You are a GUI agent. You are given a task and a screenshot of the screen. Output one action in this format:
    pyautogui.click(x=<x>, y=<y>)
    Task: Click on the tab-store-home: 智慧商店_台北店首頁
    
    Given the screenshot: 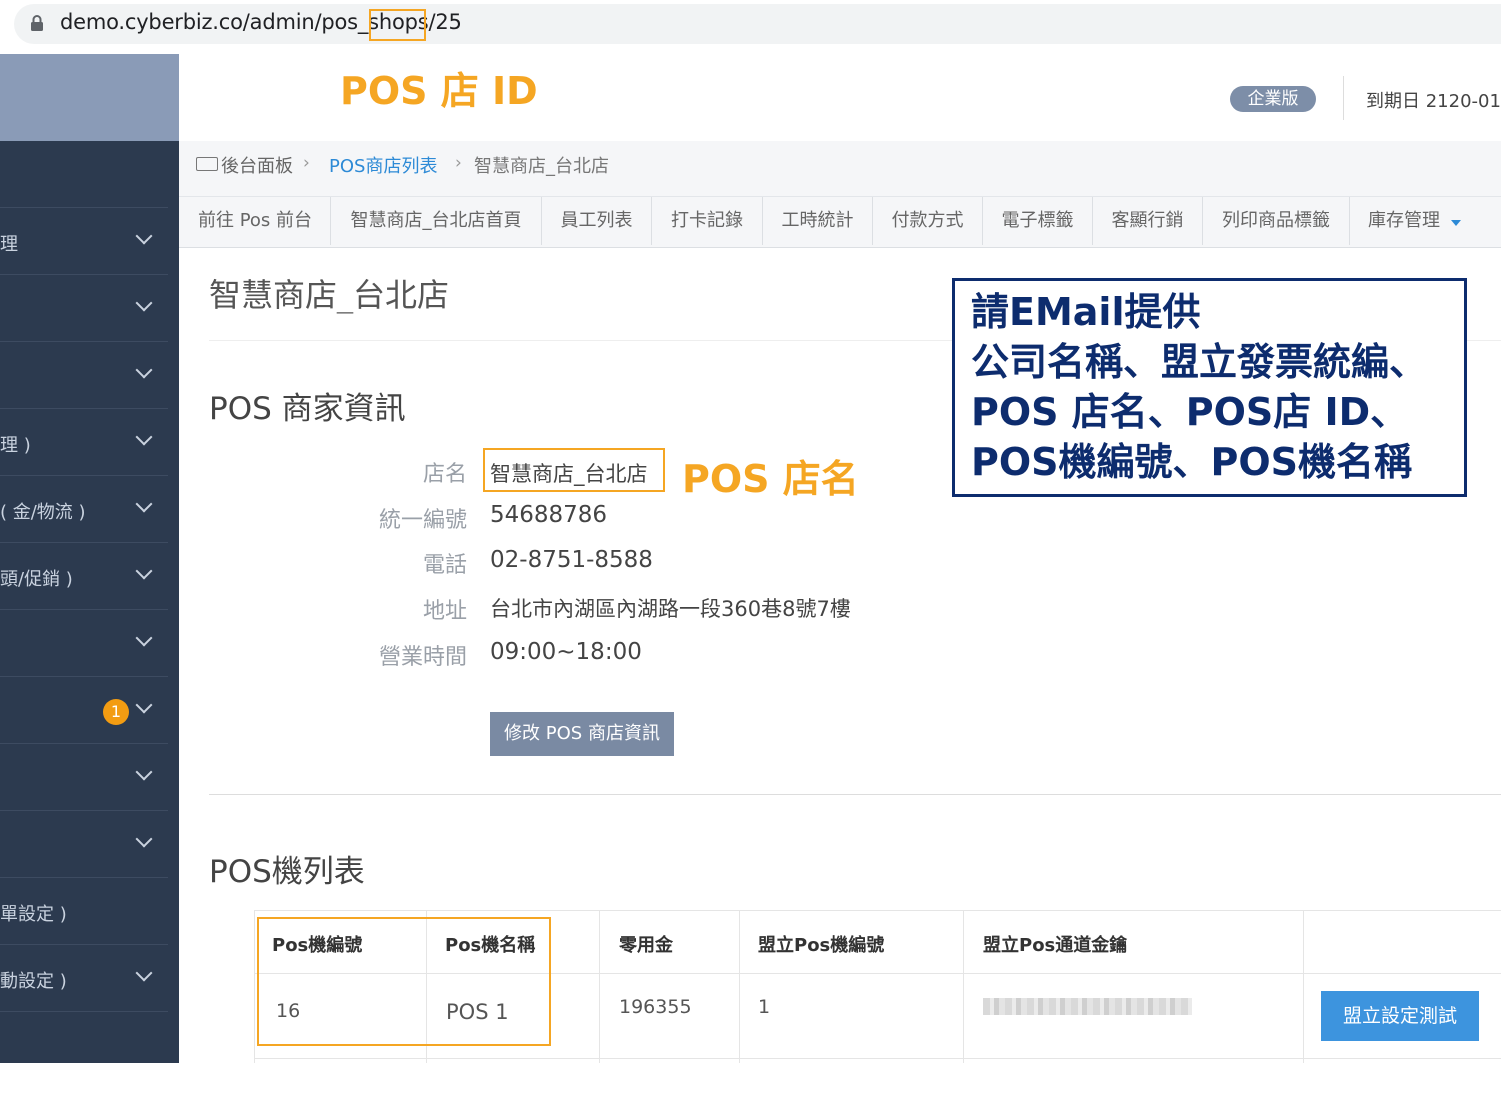 What is the action you would take?
    pyautogui.click(x=436, y=221)
    